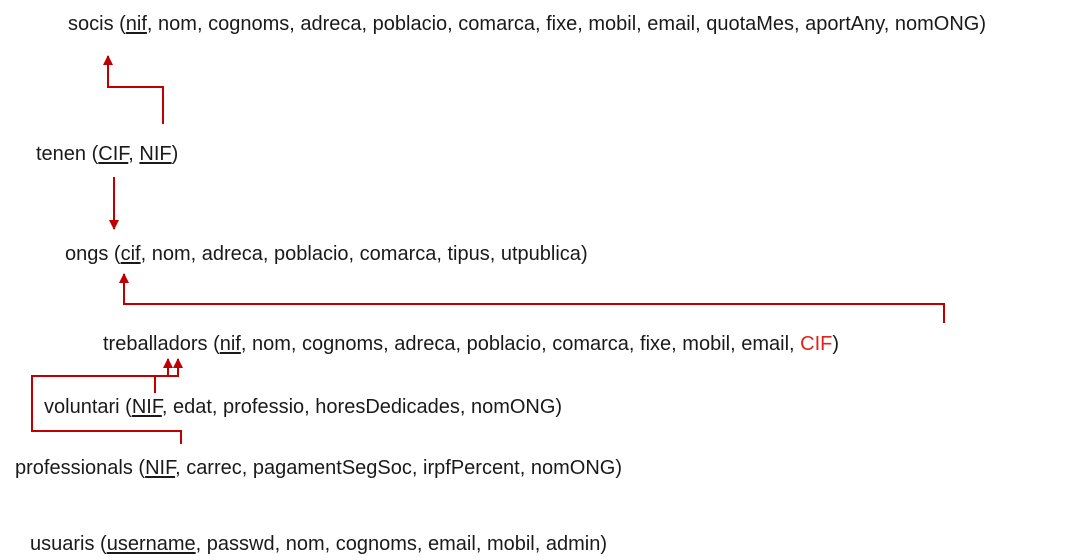 This screenshot has height=560, width=1075. I want to click on arrow-treballadors-to-ongs, so click(532, 298).